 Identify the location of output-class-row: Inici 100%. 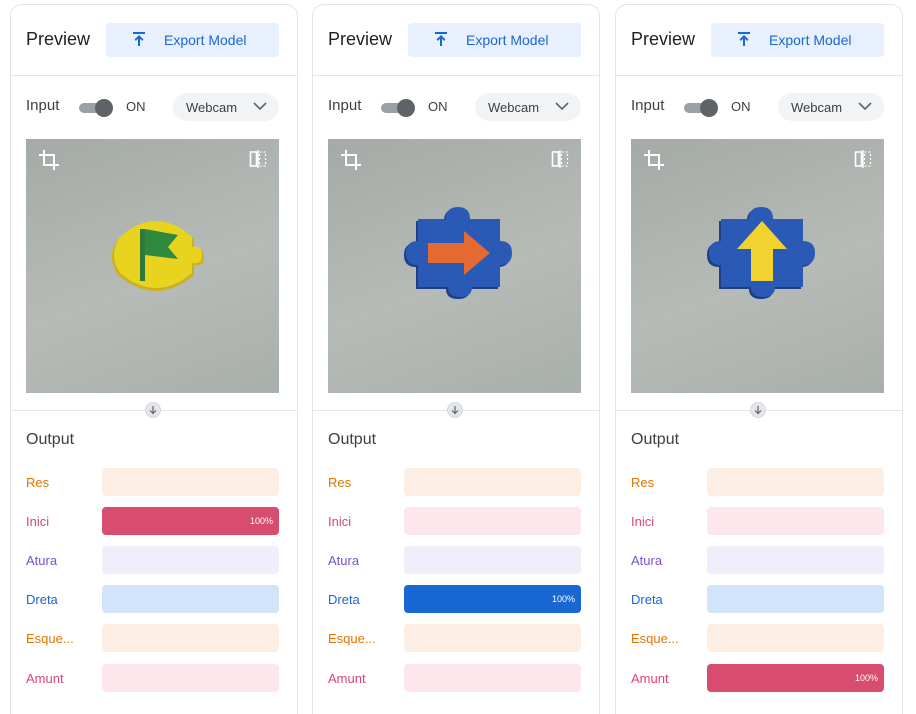
(154, 521).